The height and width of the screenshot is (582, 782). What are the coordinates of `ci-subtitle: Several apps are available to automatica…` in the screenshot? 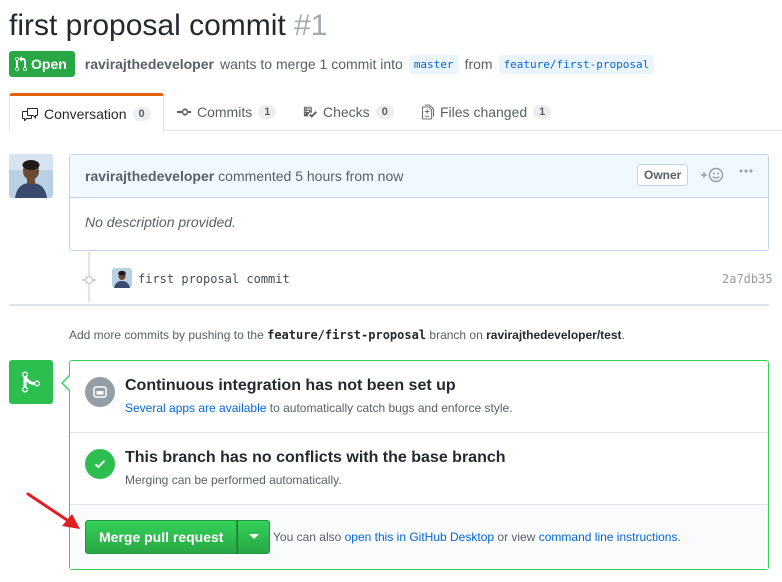 It's located at (319, 408).